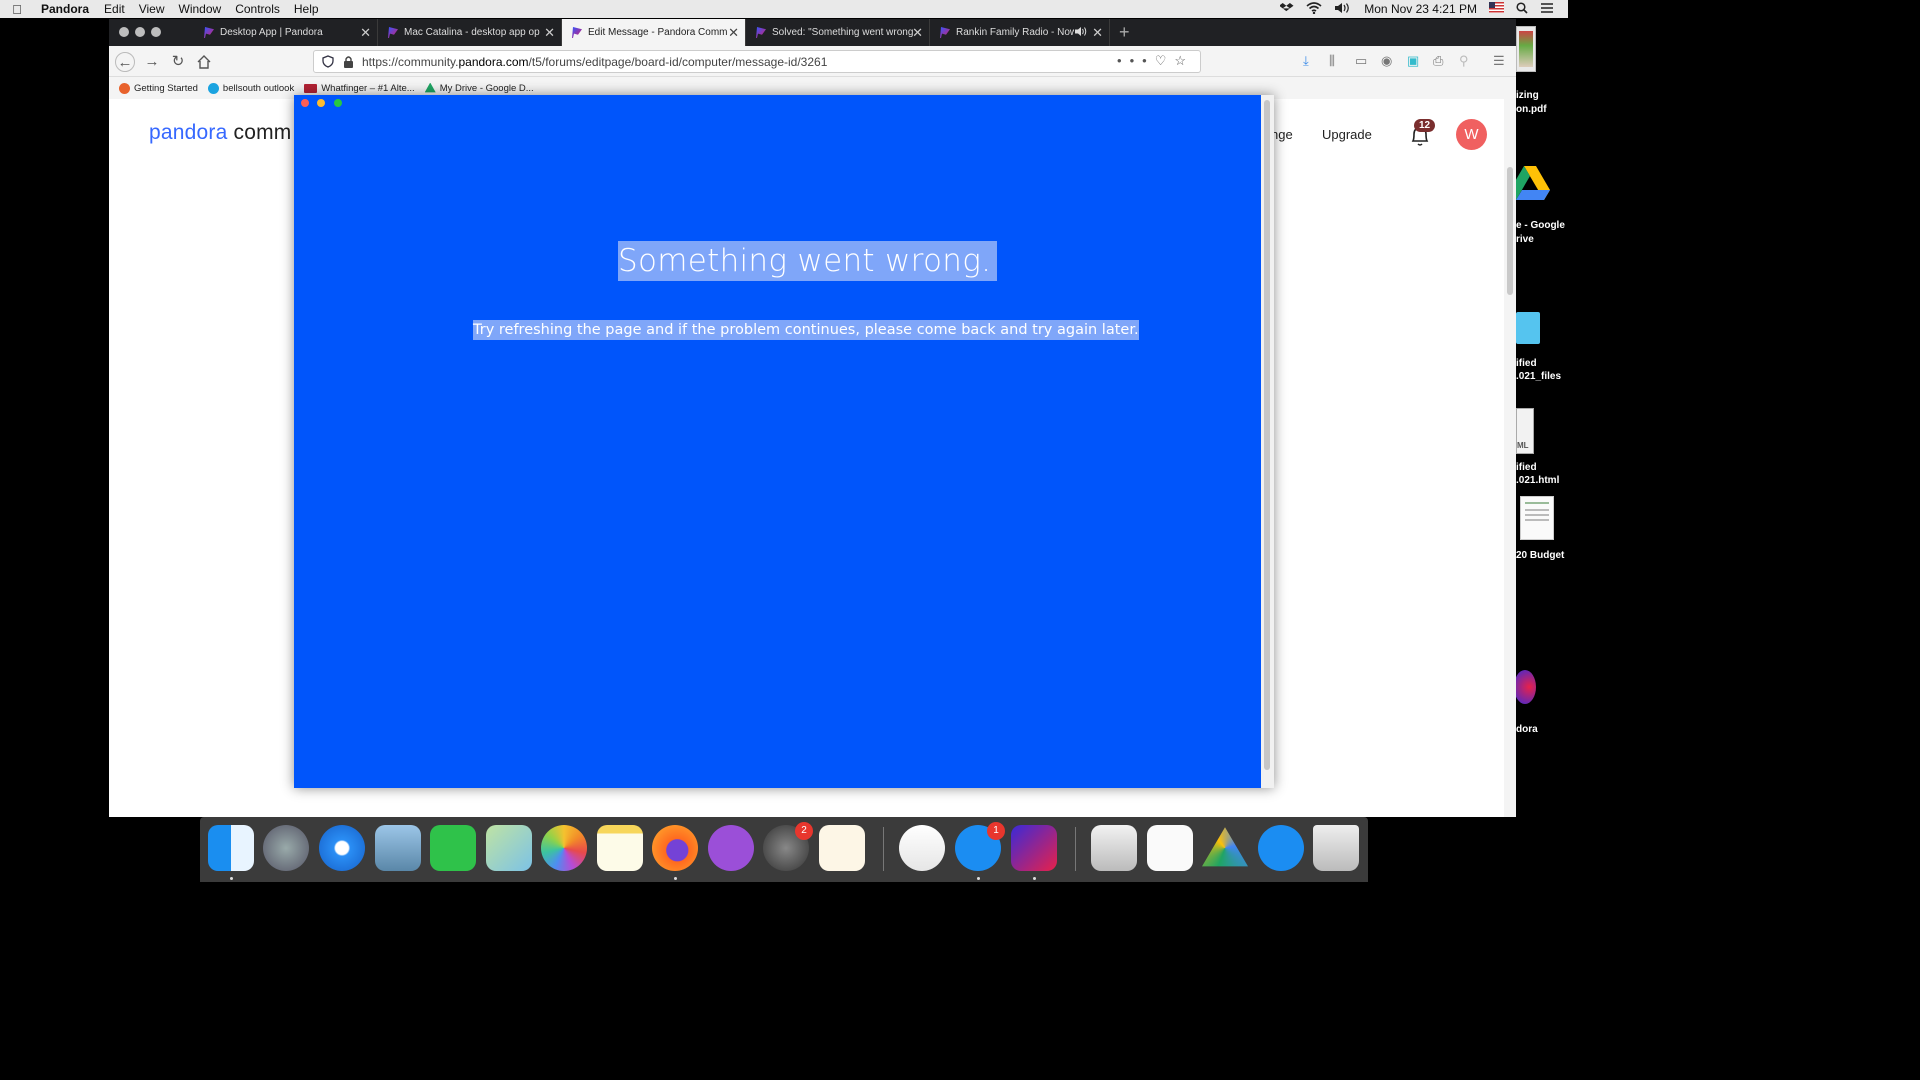 The width and height of the screenshot is (1920, 1080). What do you see at coordinates (204, 62) in the screenshot?
I see `home-icon` at bounding box center [204, 62].